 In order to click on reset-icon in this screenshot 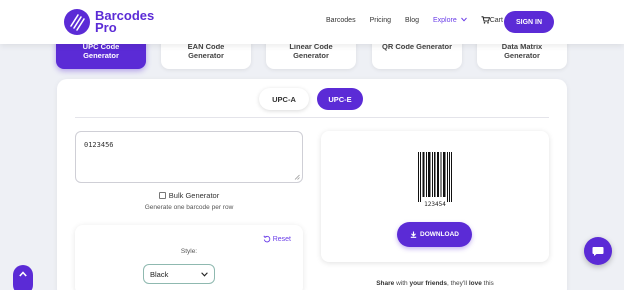, I will do `click(266, 239)`.